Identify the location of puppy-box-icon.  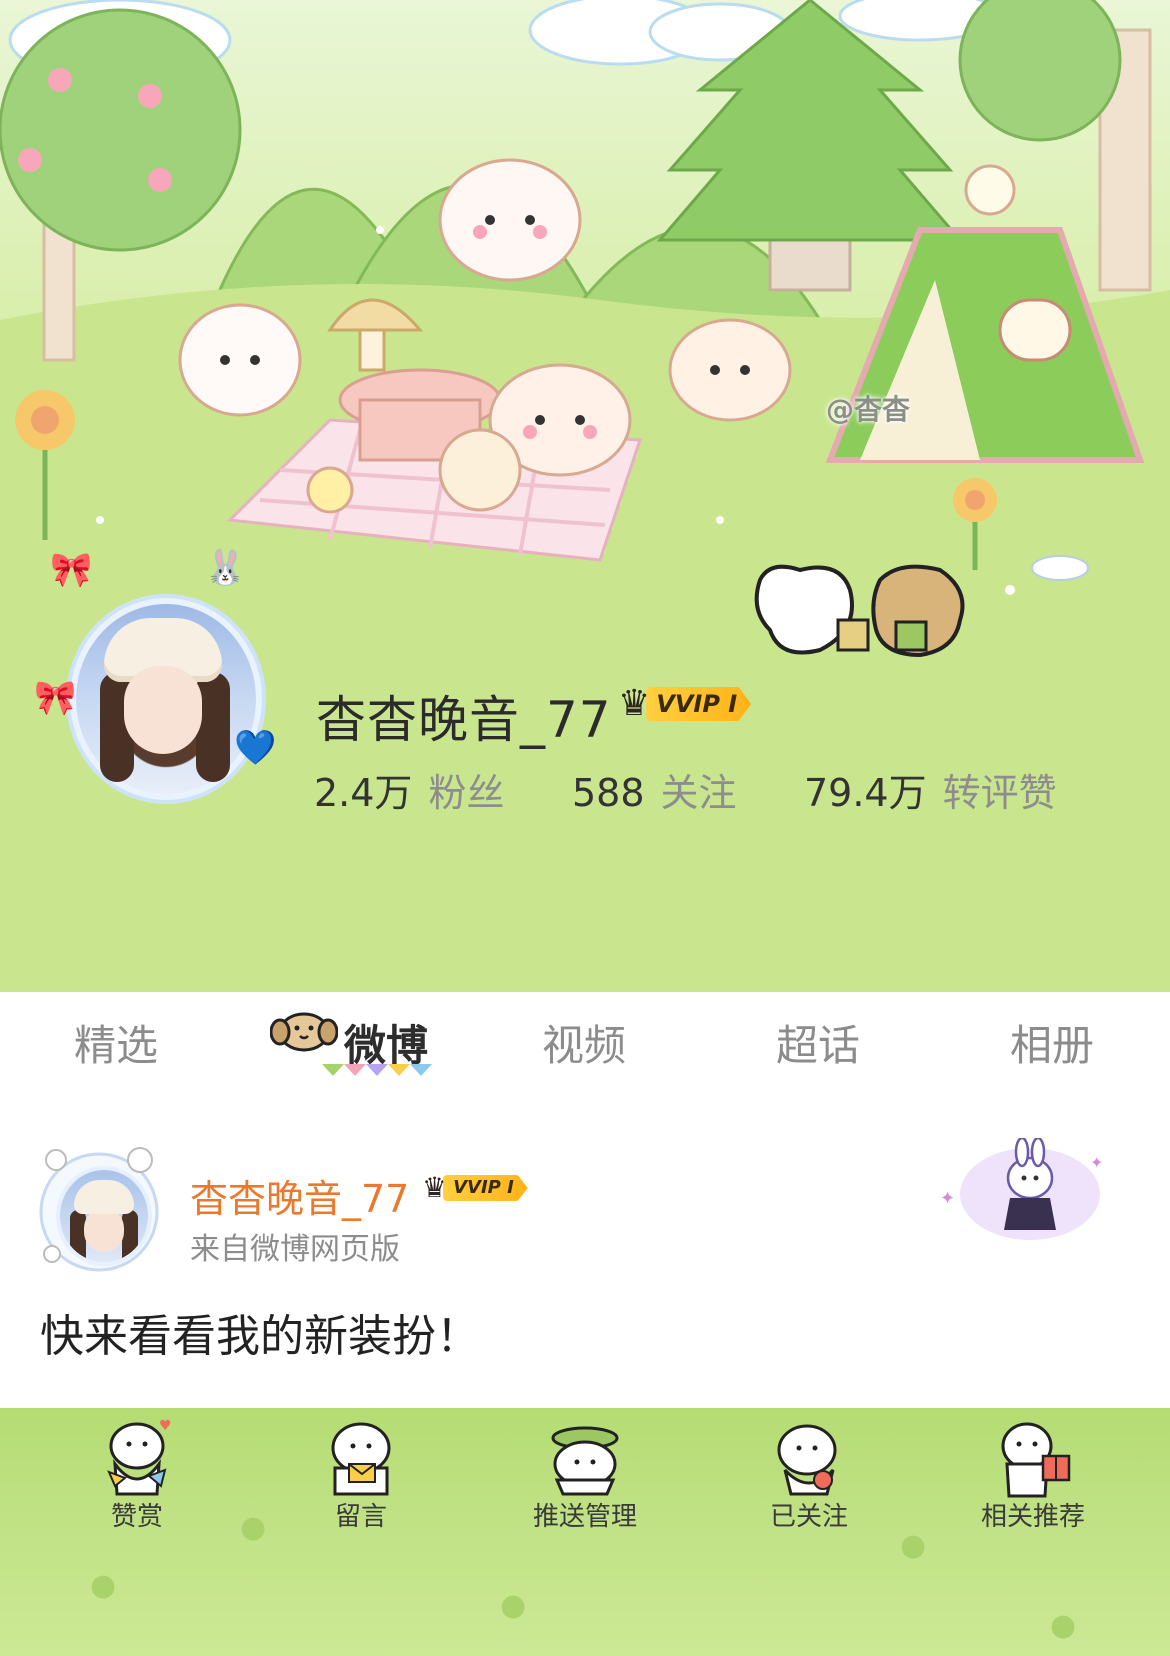
(1036, 1460).